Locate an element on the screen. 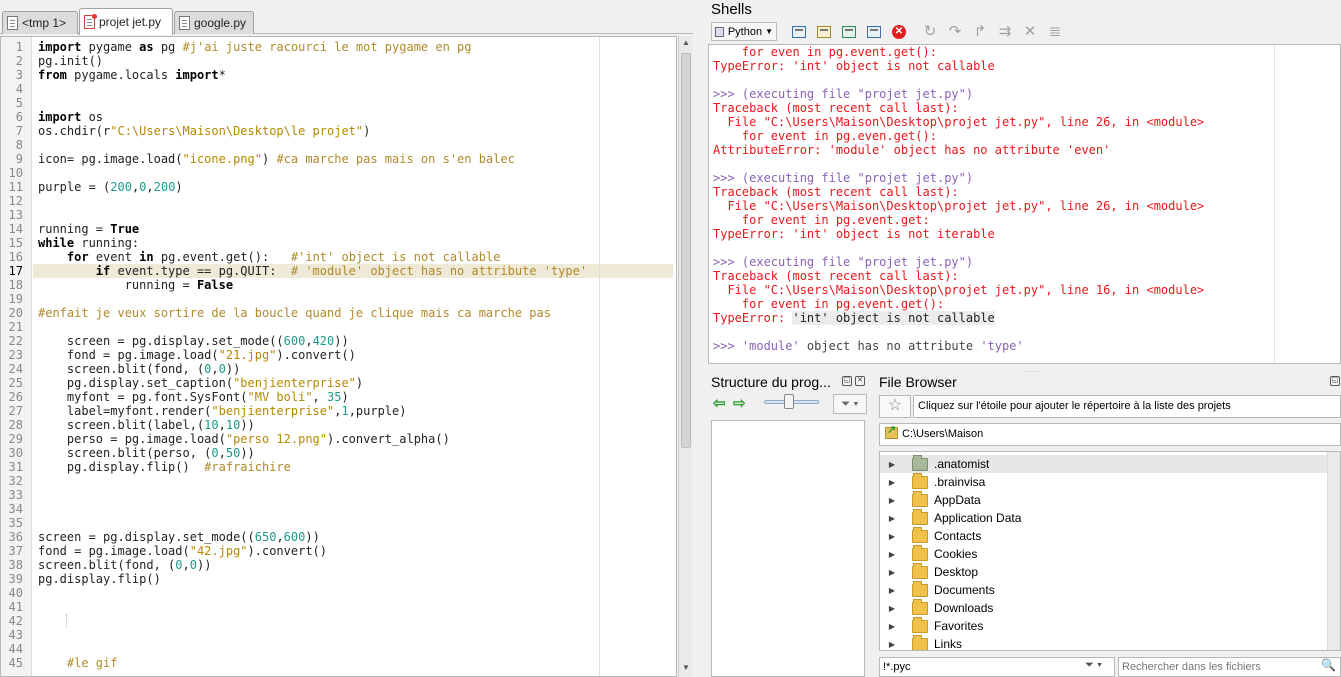 This screenshot has height=677, width=1341. stop-button: ✕ is located at coordinates (899, 32).